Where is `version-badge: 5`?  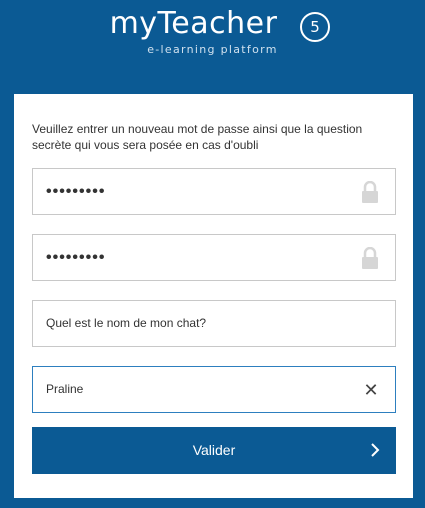
version-badge: 5 is located at coordinates (315, 27).